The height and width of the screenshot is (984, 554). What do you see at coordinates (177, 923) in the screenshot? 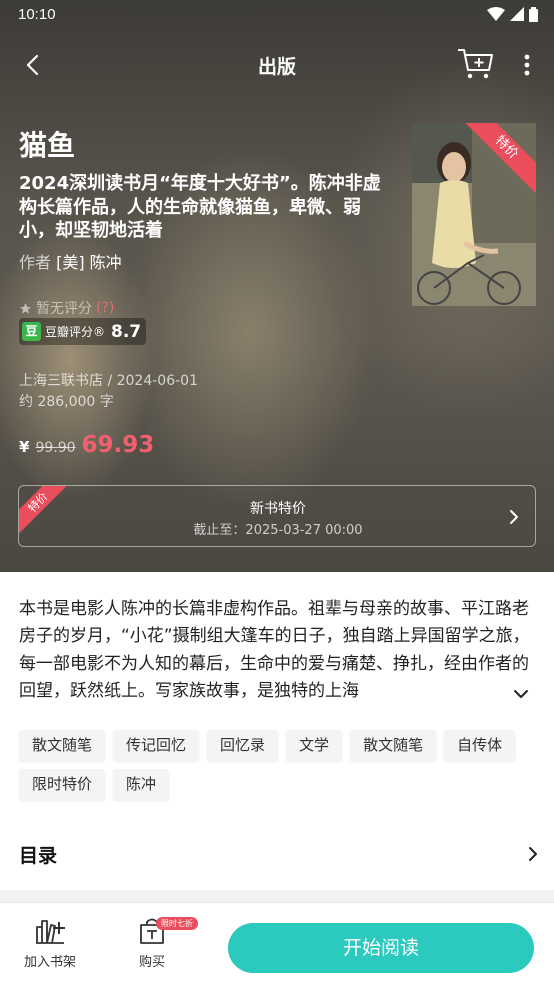
I see `discount-badge: 限时七折` at bounding box center [177, 923].